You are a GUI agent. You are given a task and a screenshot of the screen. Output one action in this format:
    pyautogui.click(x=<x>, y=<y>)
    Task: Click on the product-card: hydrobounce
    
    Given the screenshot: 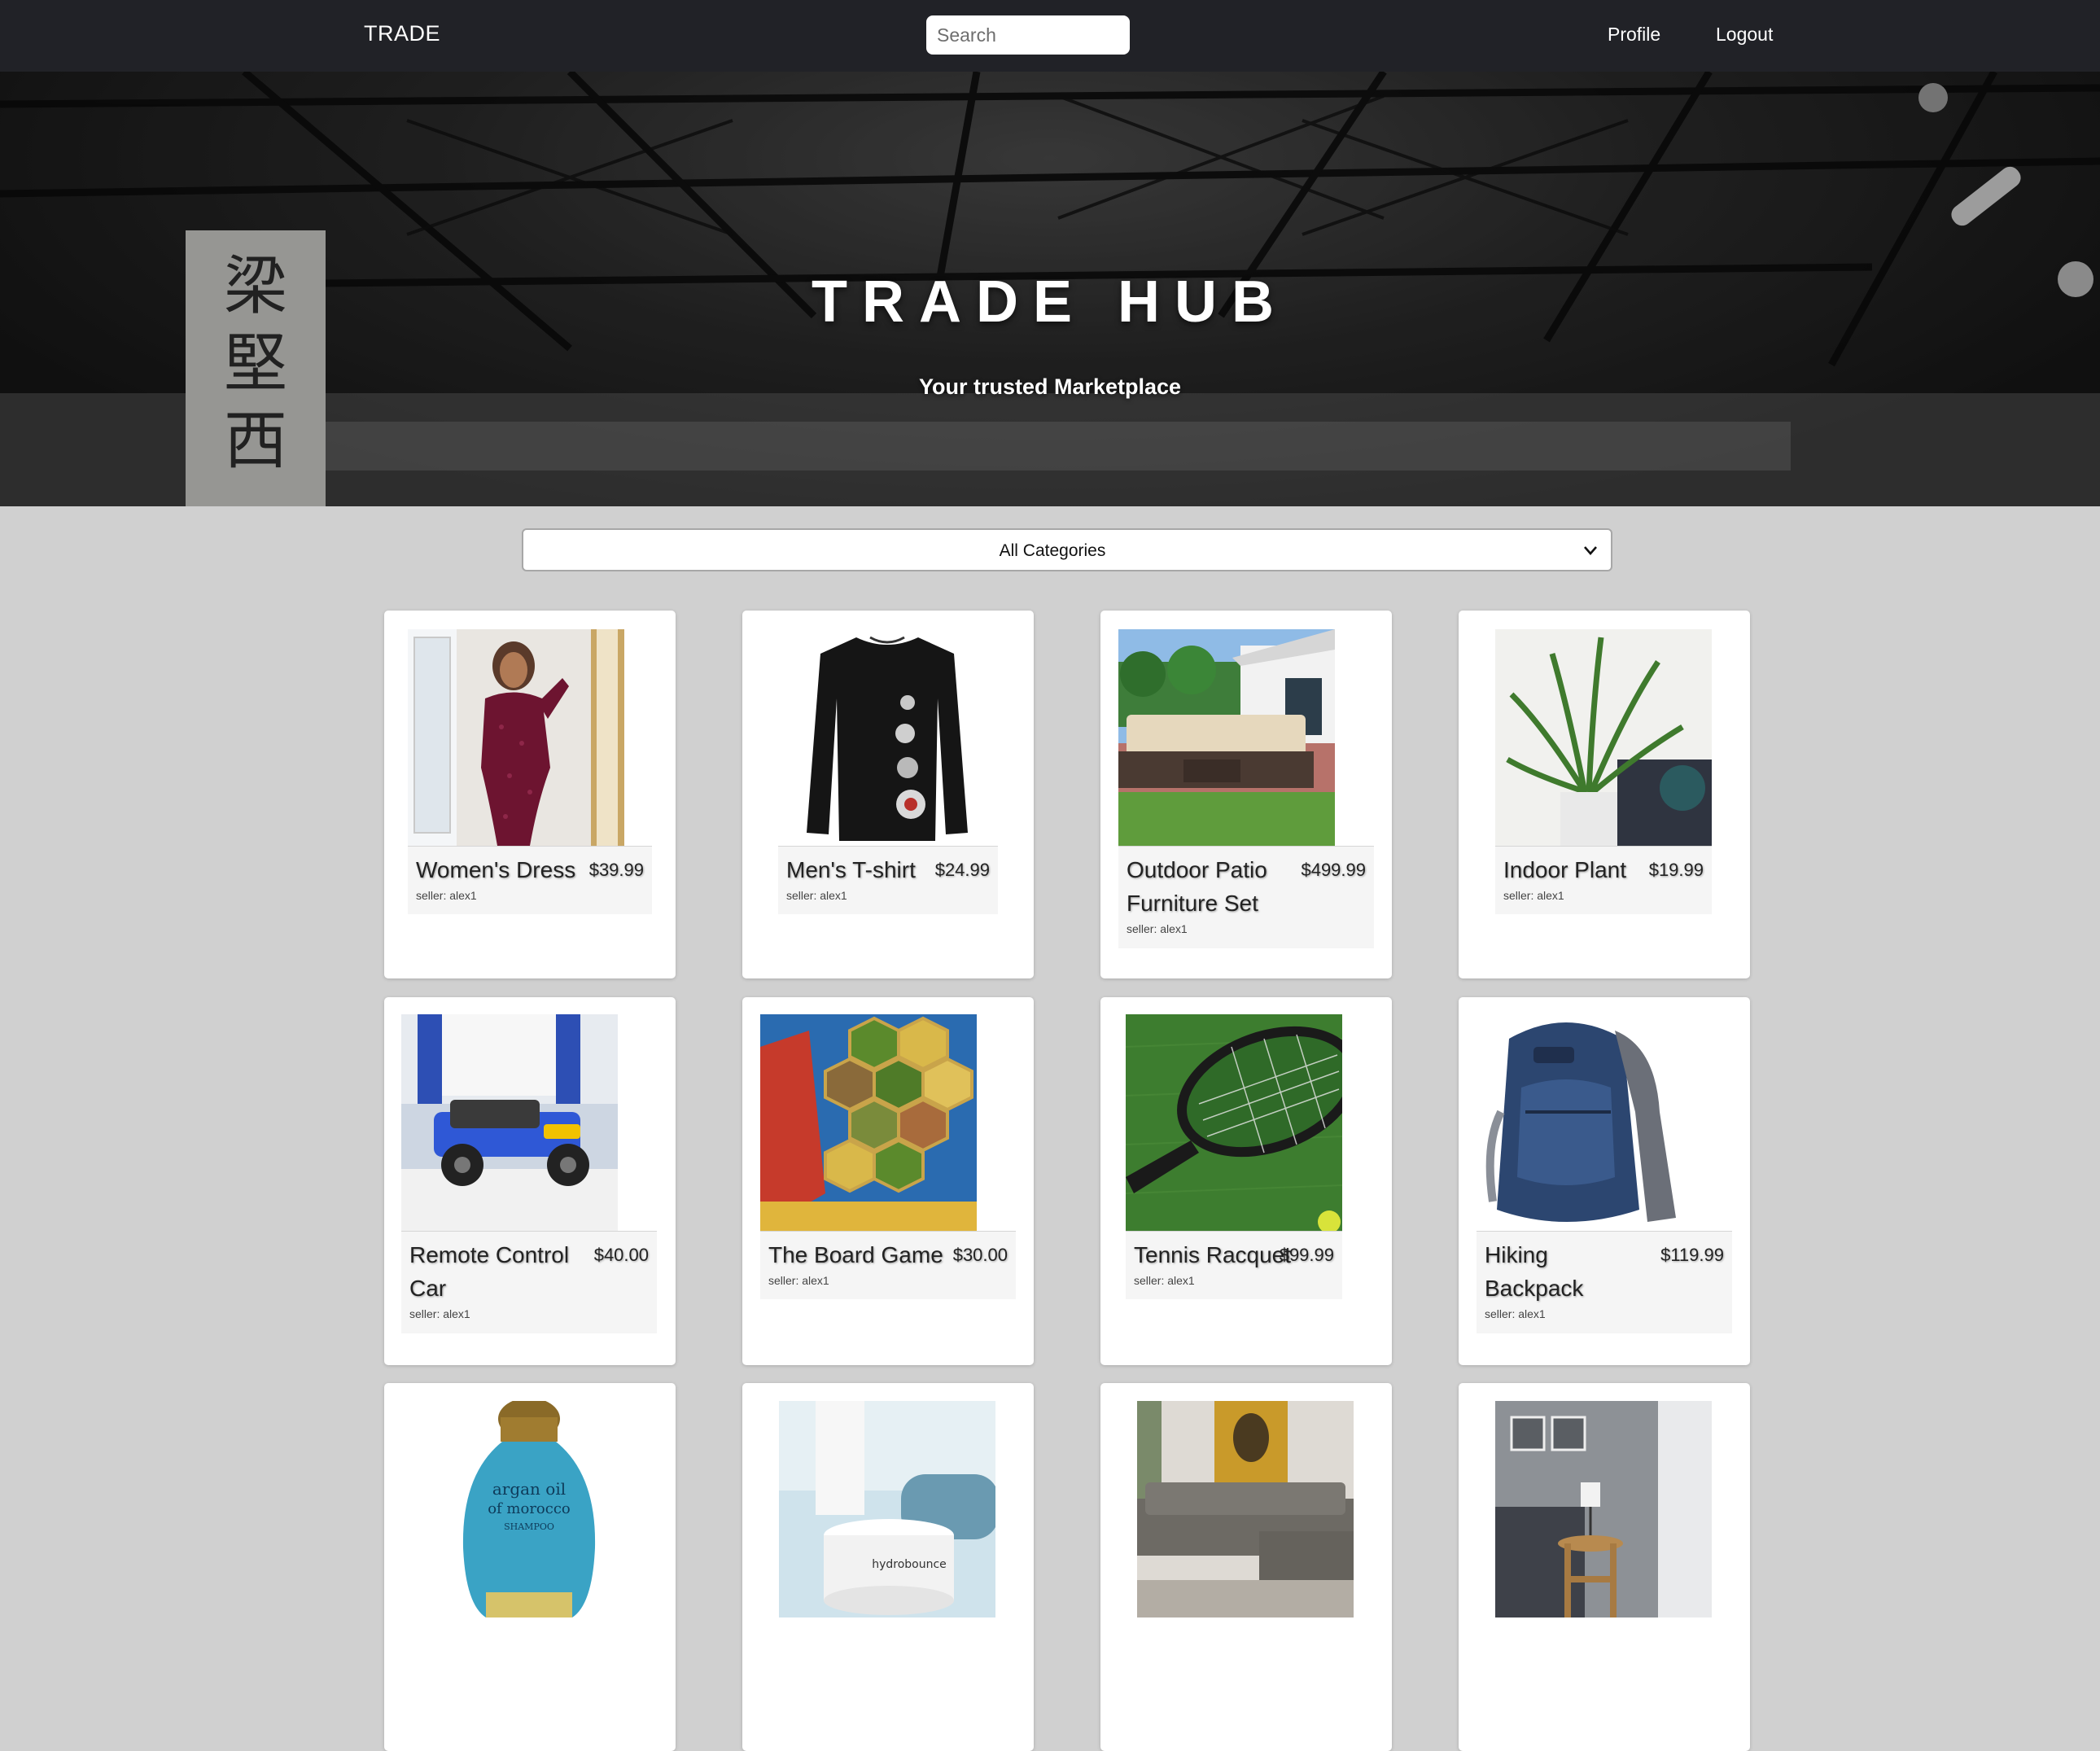 What is the action you would take?
    pyautogui.click(x=888, y=1567)
    